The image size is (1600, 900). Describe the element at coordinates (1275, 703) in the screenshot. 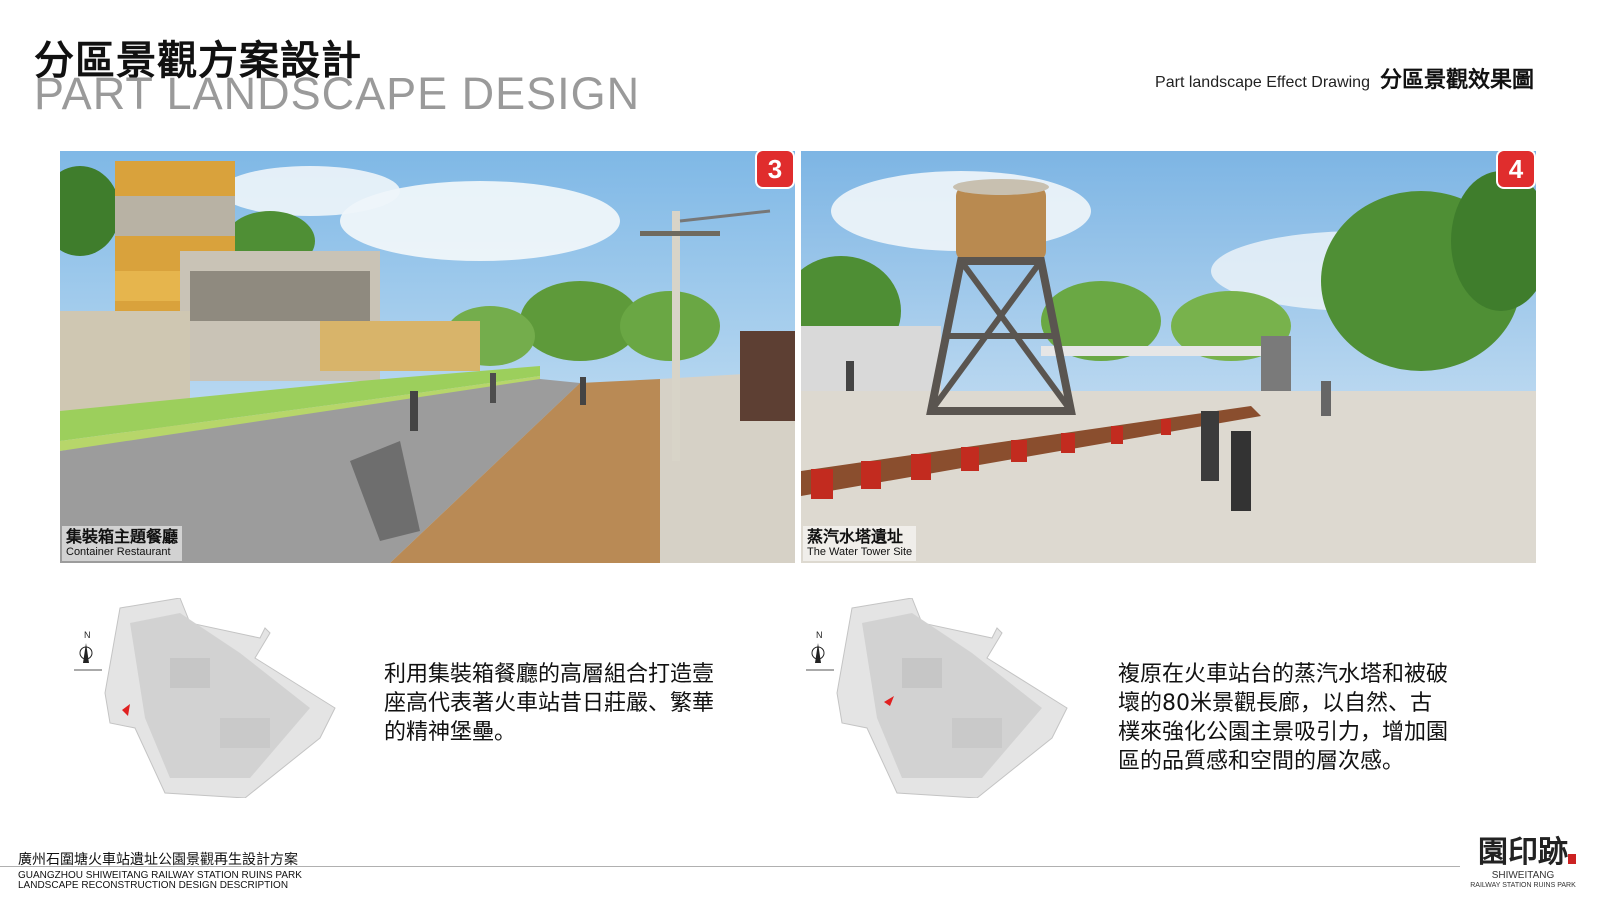

I see `description-line: 壞的80米景觀長廊，以自然、古` at that location.